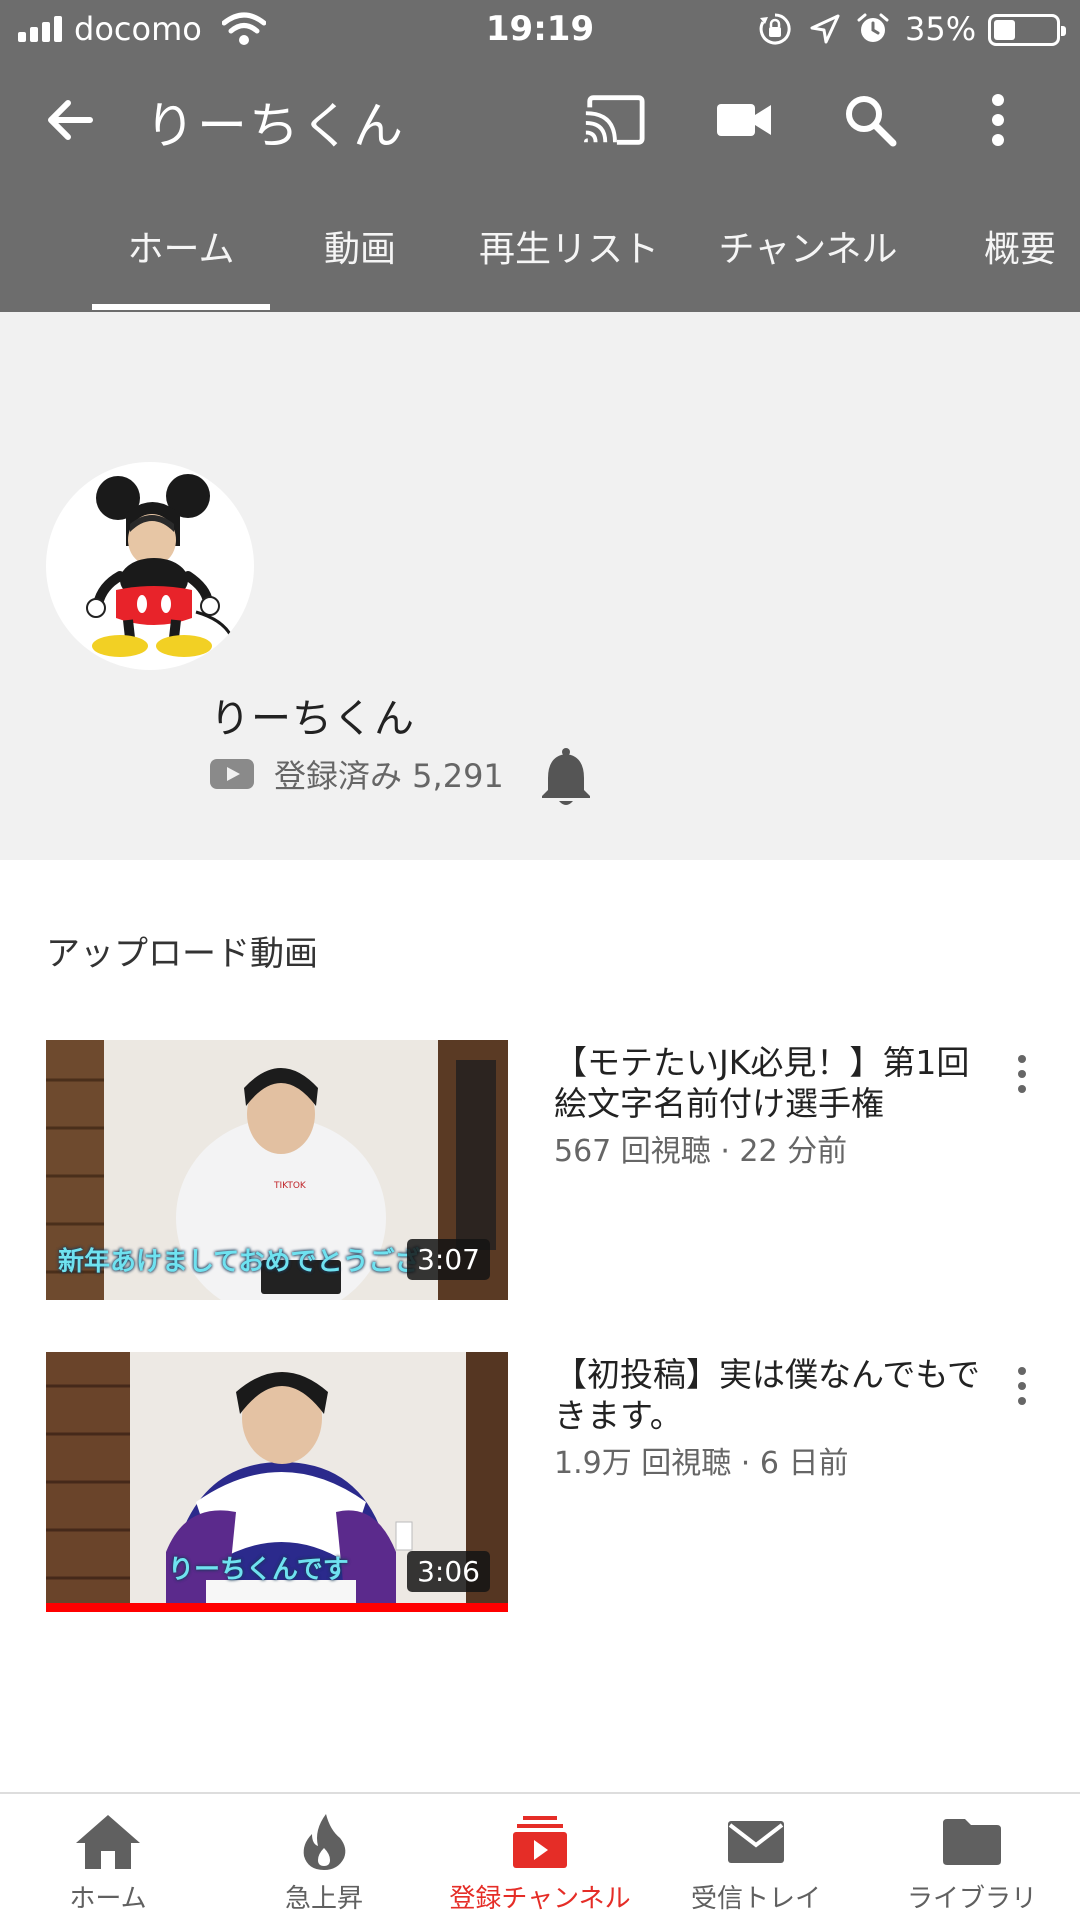 The image size is (1080, 1920). What do you see at coordinates (540, 30) in the screenshot?
I see `status-bar: docomo 19:19 35%` at bounding box center [540, 30].